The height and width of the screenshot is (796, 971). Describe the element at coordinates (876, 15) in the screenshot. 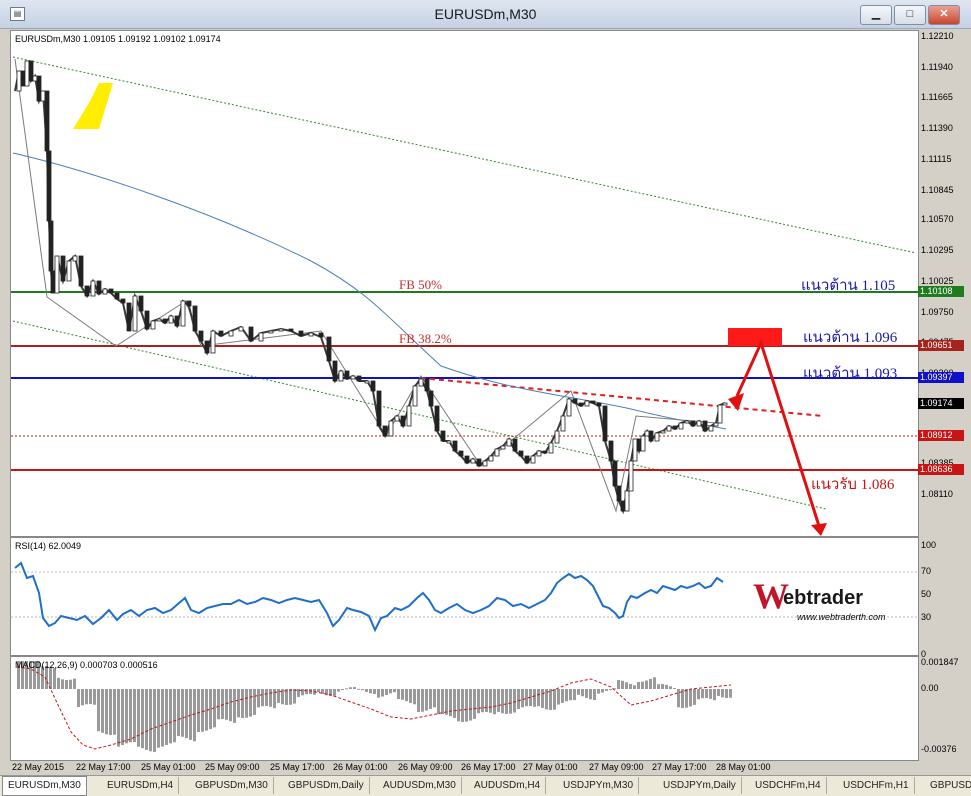

I see `minimize-button: ▁` at that location.